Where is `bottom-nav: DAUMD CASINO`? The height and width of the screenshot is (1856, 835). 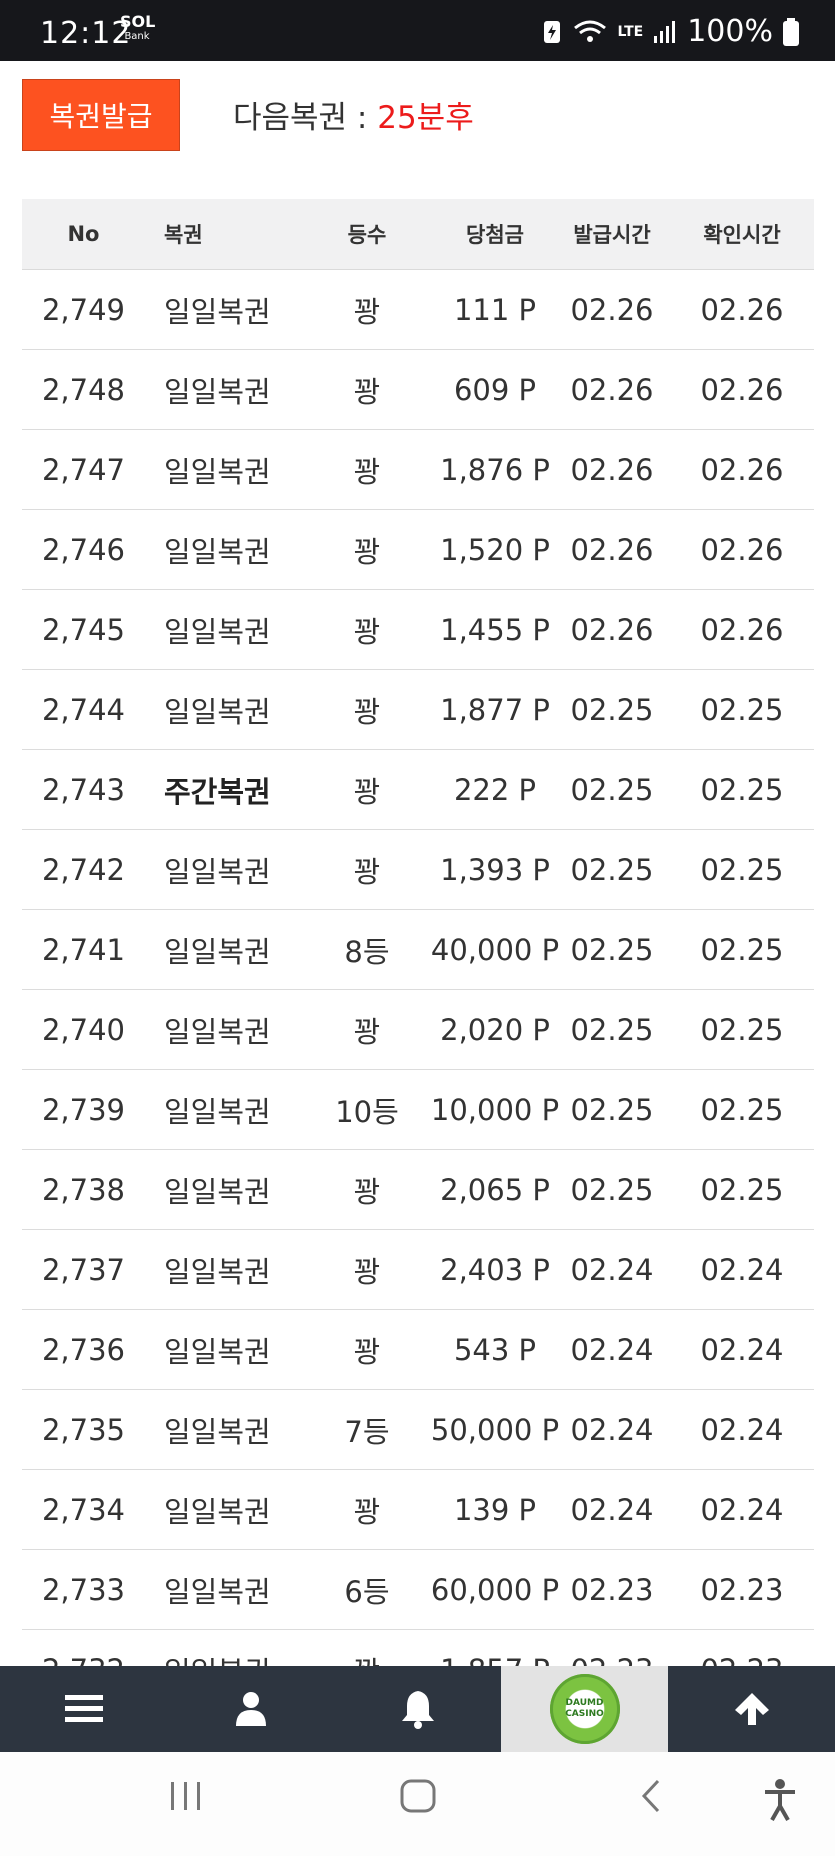
bottom-nav: DAUMD CASINO is located at coordinates (417, 1709).